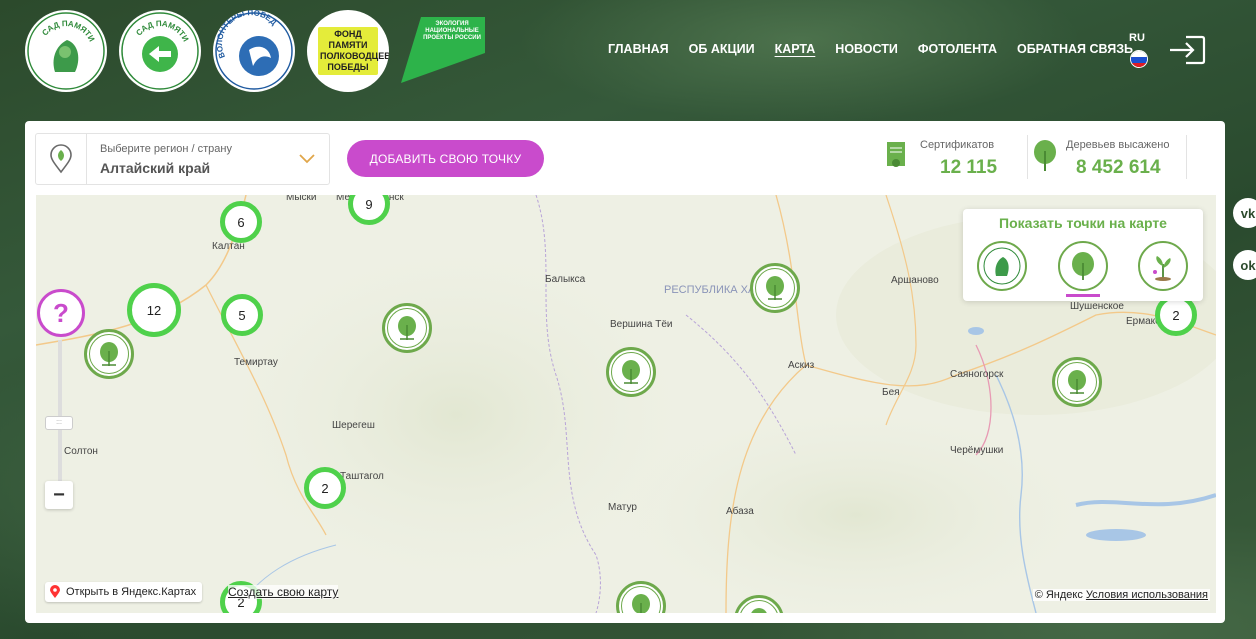 This screenshot has height=639, width=1256. What do you see at coordinates (353, 425) in the screenshot?
I see `city-label: Шерегеш` at bounding box center [353, 425].